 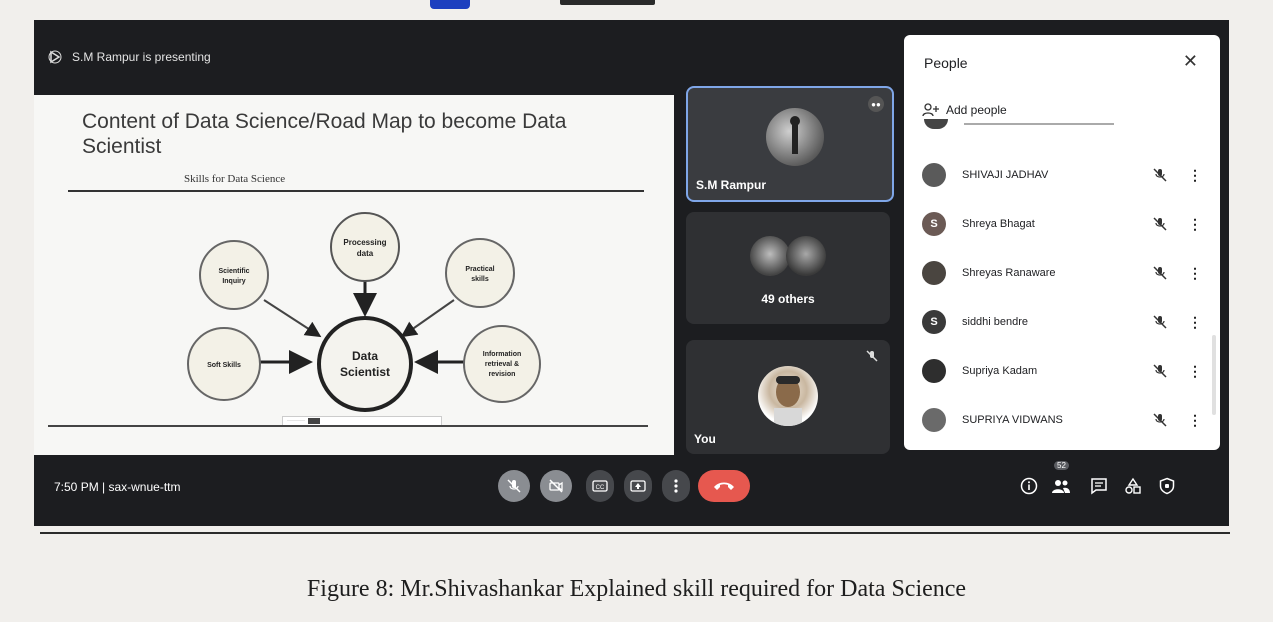 What do you see at coordinates (1067, 273) in the screenshot?
I see `participant-row: Shreyas Ranaware ⋮` at bounding box center [1067, 273].